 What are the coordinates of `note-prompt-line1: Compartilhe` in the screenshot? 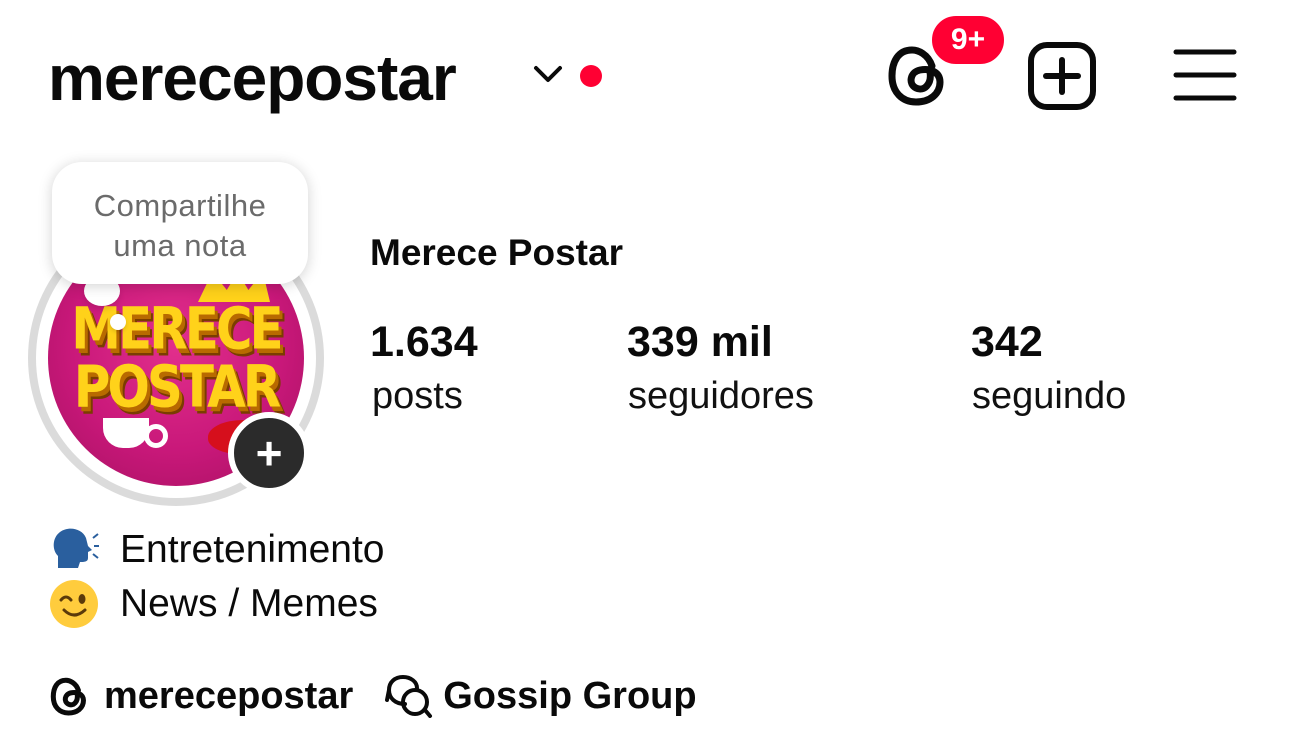 It's located at (180, 205).